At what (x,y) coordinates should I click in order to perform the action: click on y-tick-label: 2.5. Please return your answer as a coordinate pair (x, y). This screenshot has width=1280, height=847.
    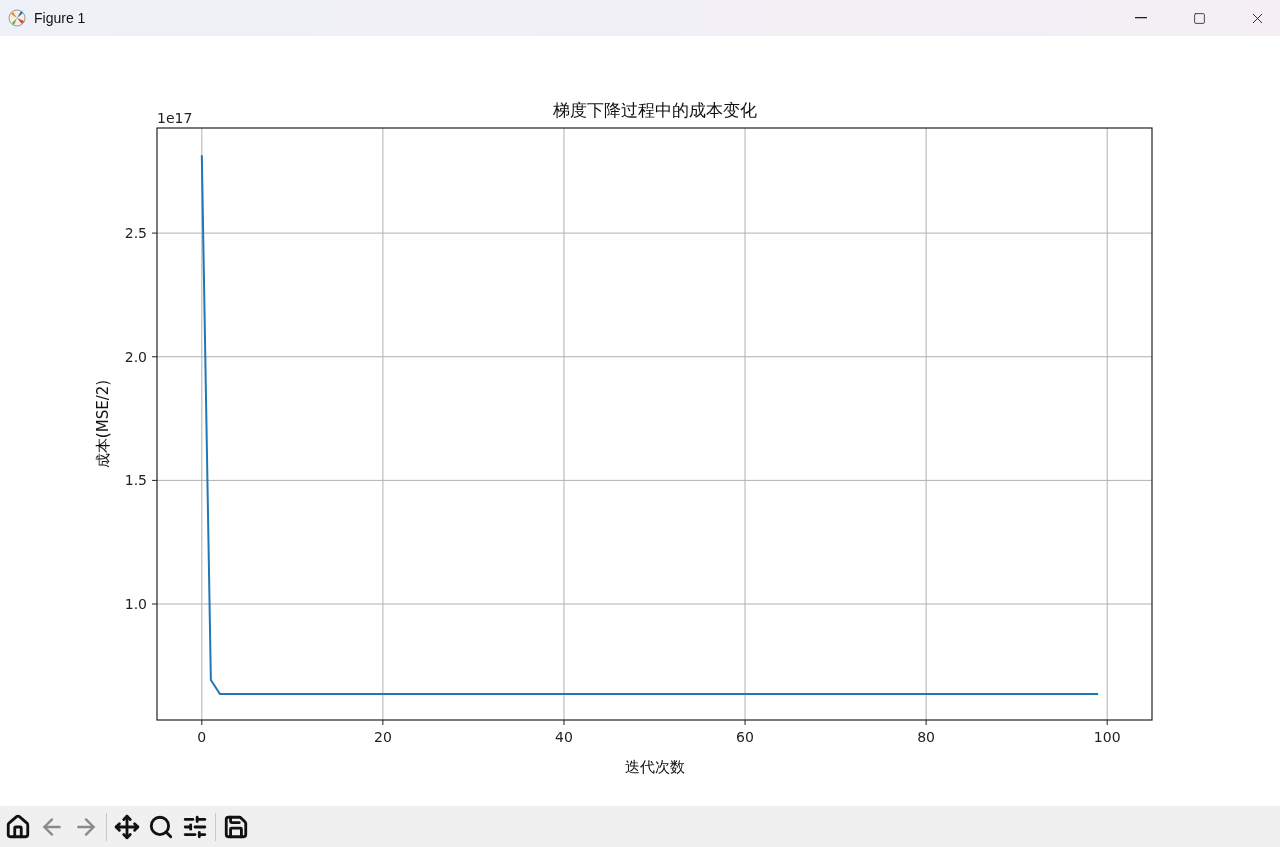
    Looking at the image, I should click on (135, 233).